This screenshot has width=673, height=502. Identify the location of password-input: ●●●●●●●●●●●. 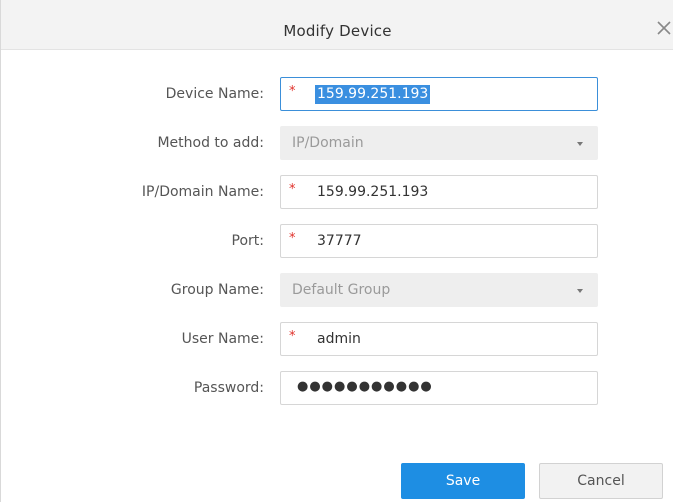
(439, 388).